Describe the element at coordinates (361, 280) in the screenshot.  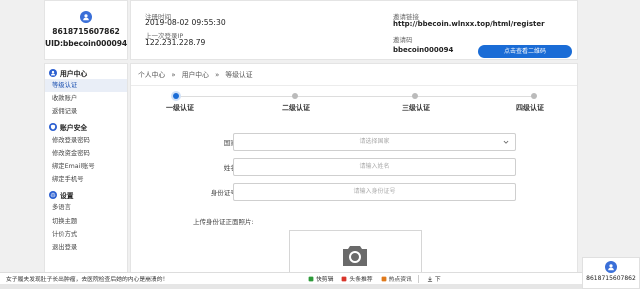
I see `taskbar-item-label: 头条推荐` at that location.